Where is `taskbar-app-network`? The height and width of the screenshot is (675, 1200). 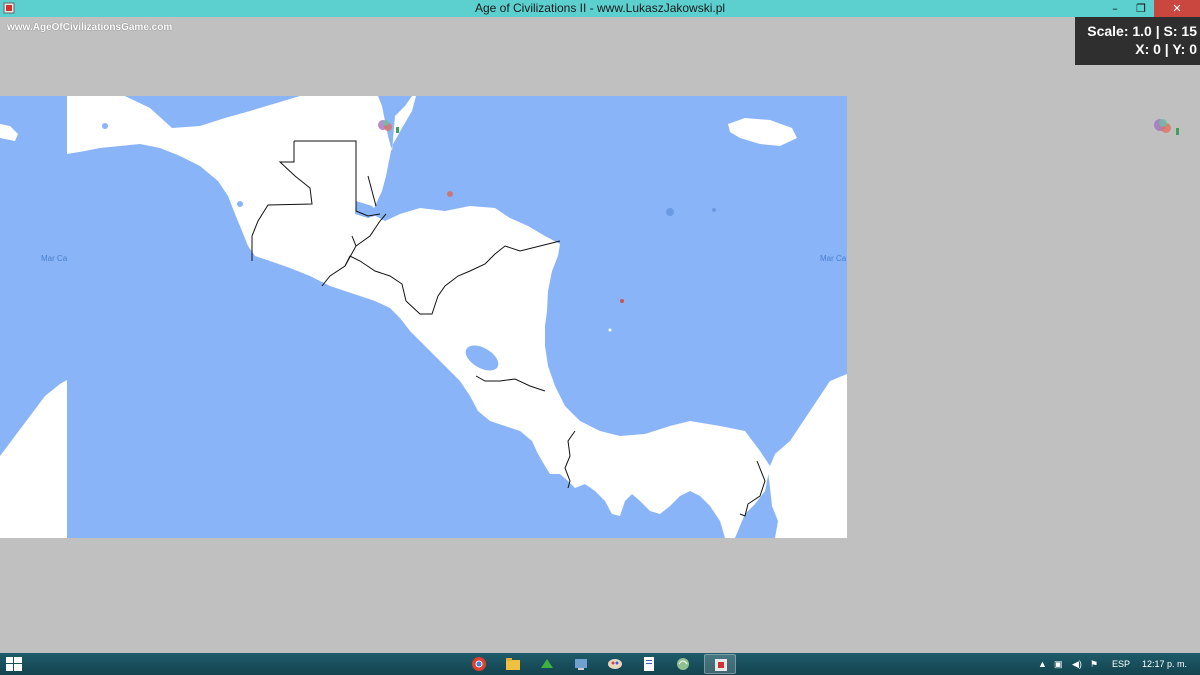 taskbar-app-network is located at coordinates (683, 664).